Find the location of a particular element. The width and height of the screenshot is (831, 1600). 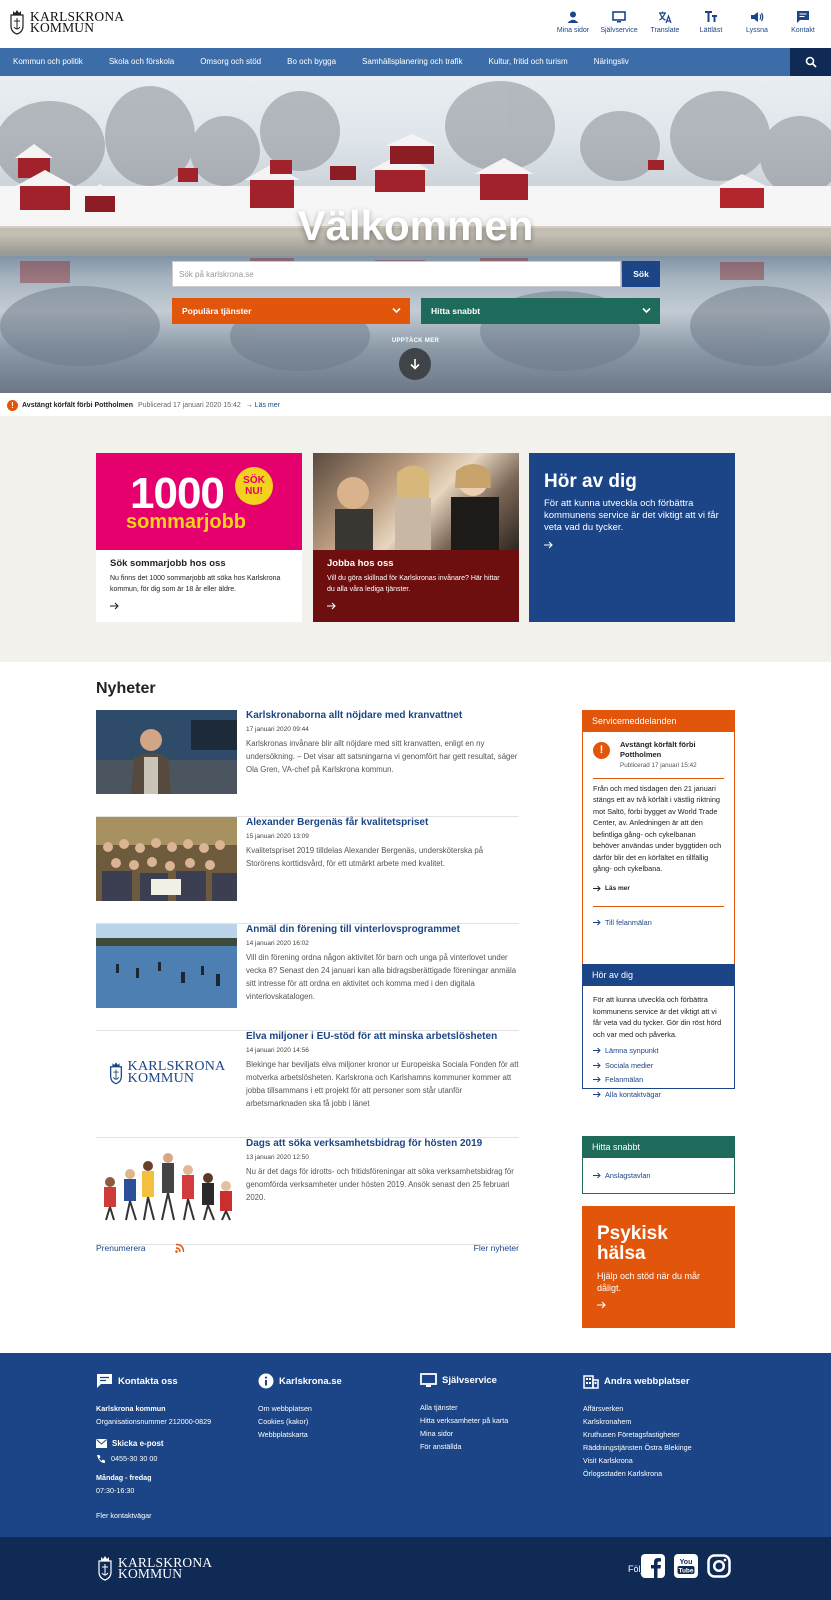

scroll-down-button is located at coordinates (415, 364).